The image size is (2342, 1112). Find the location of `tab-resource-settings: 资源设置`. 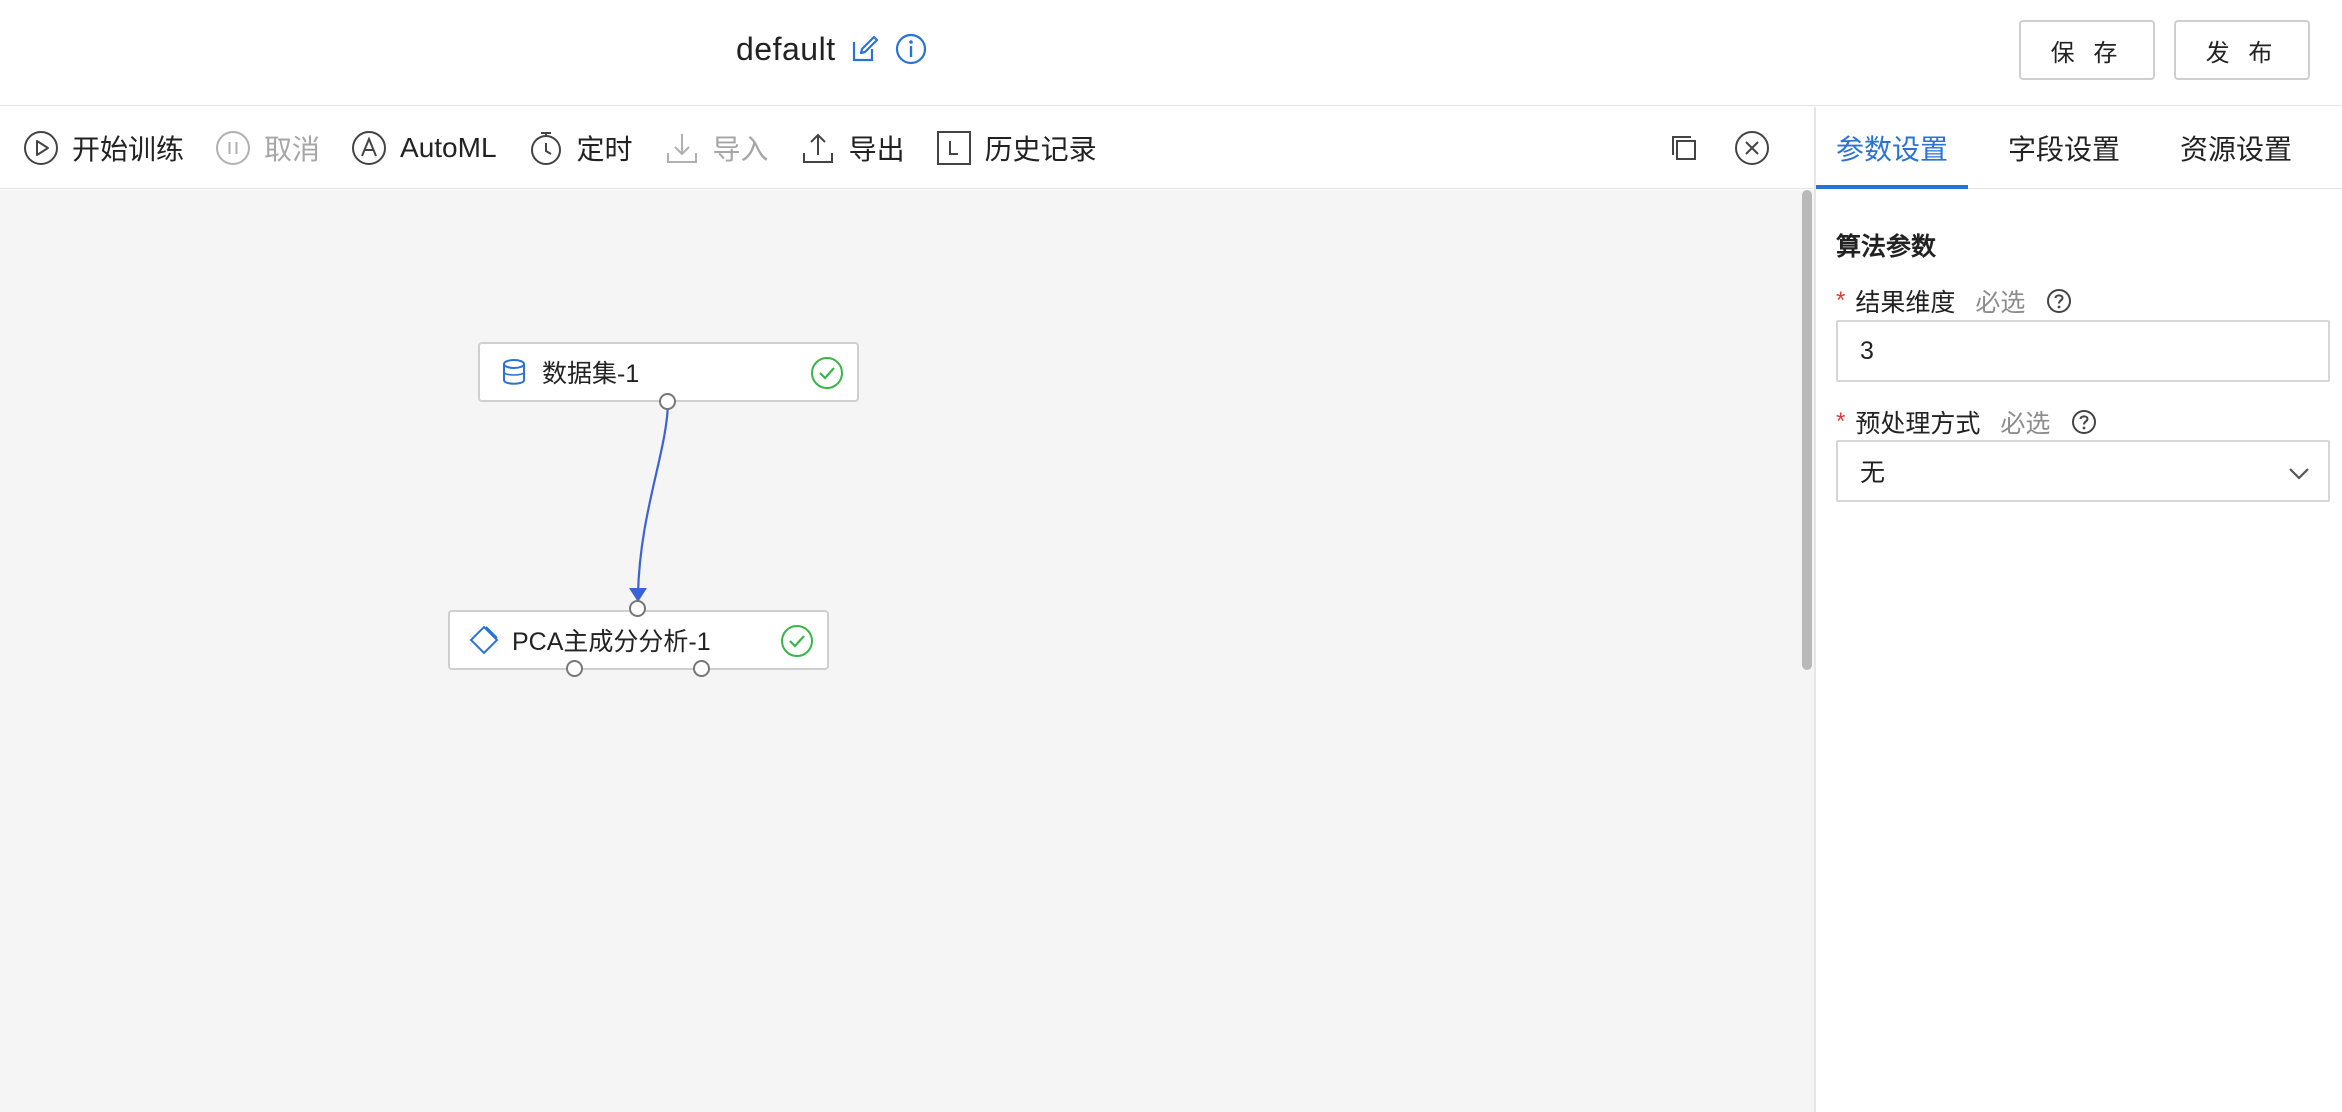

tab-resource-settings: 资源设置 is located at coordinates (2236, 147).